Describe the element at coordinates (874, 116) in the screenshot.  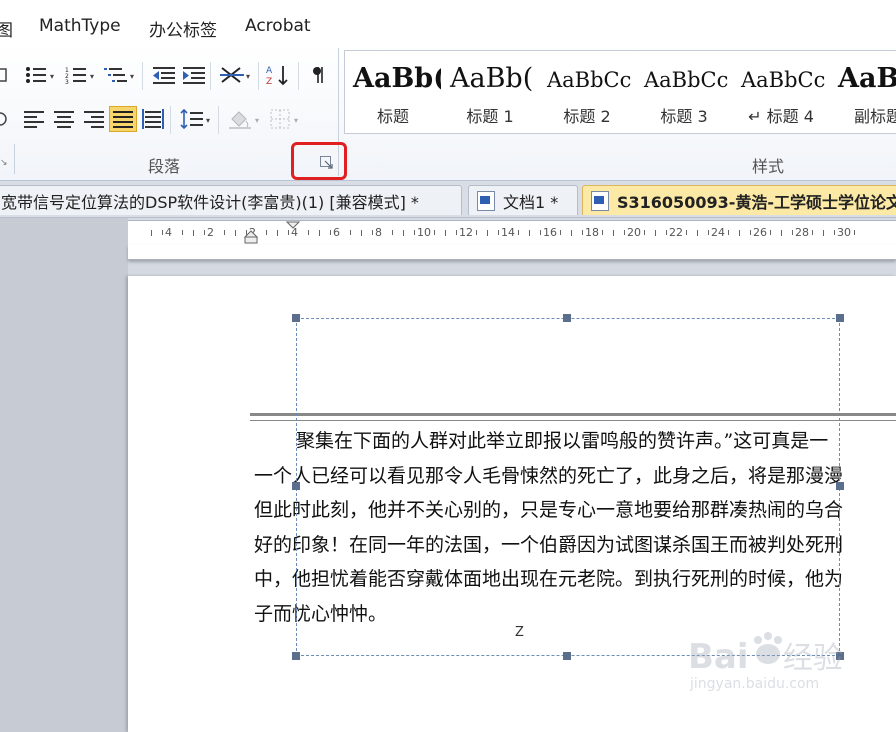
I see `style-name: 副标题` at that location.